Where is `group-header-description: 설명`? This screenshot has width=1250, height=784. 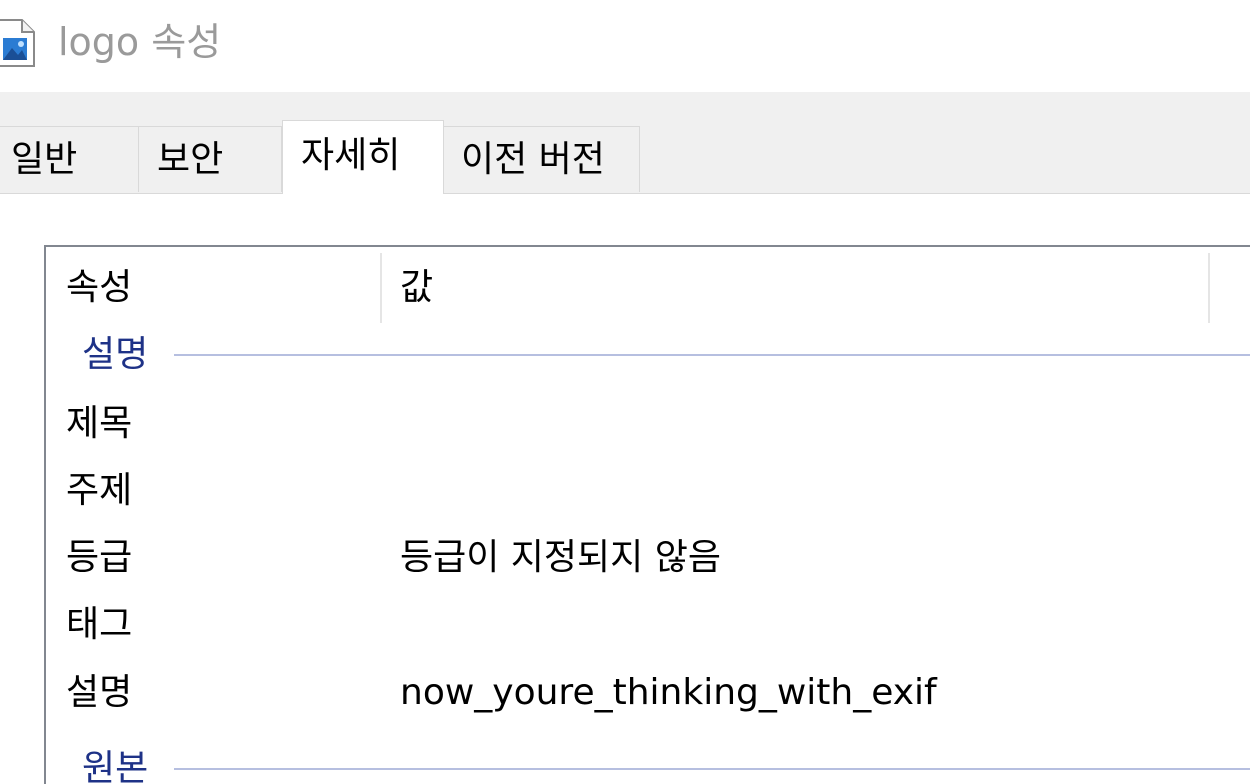
group-header-description: 설명 is located at coordinates (115, 354).